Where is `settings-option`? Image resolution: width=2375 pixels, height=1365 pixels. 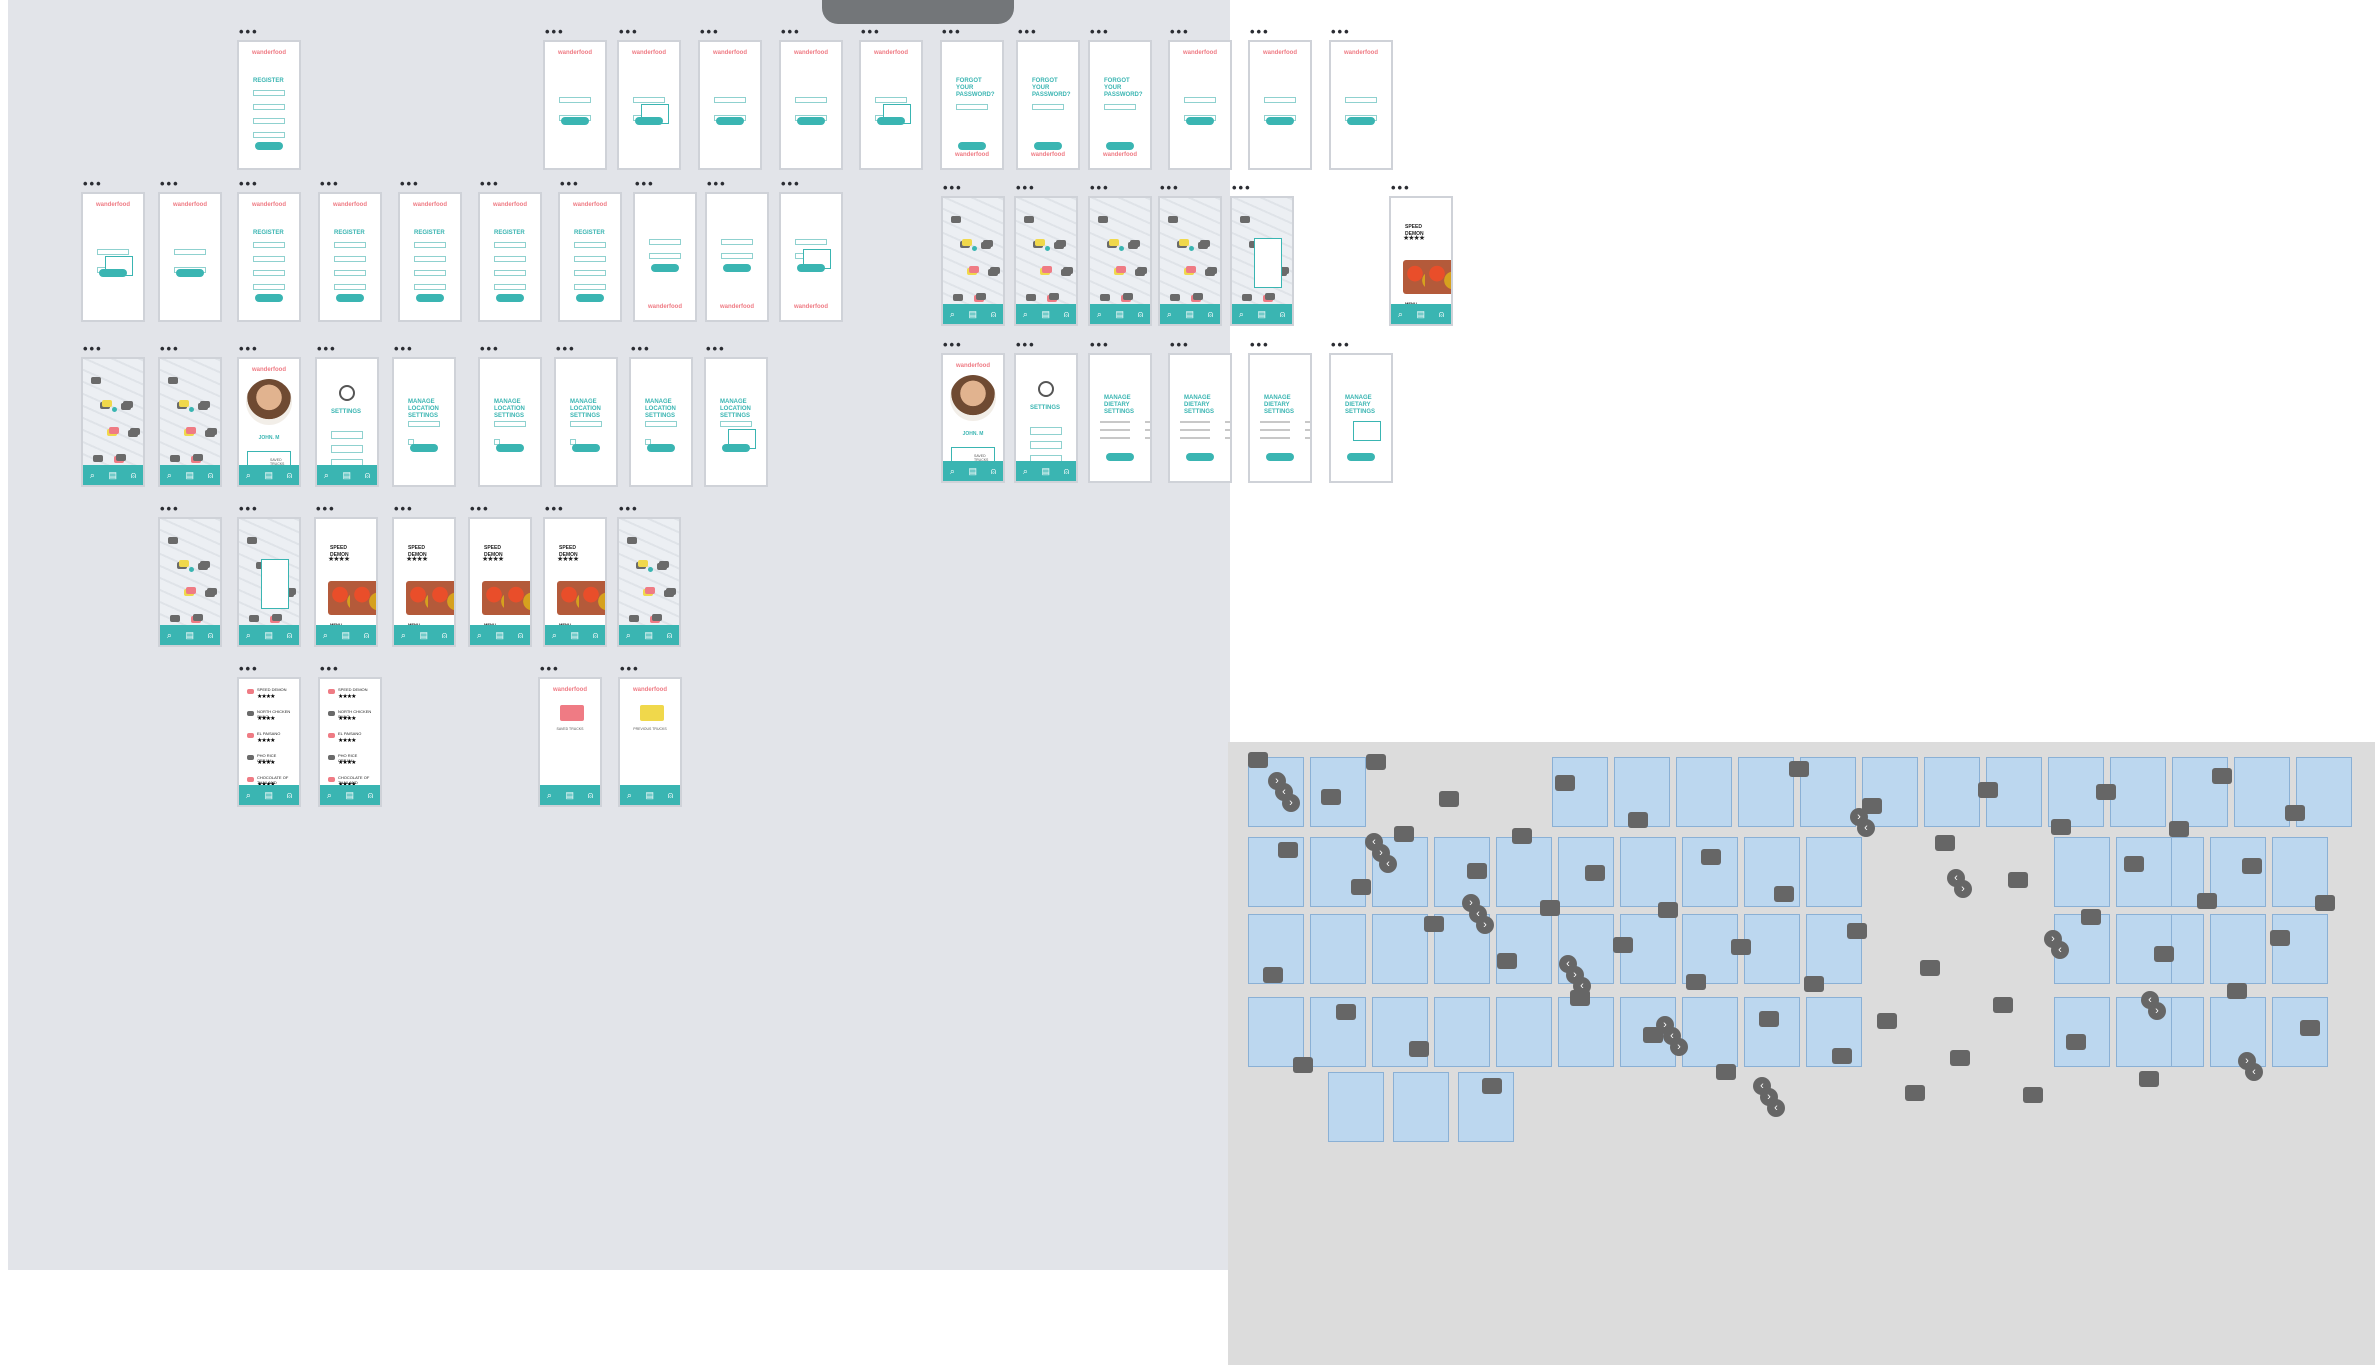
settings-option is located at coordinates (1046, 431).